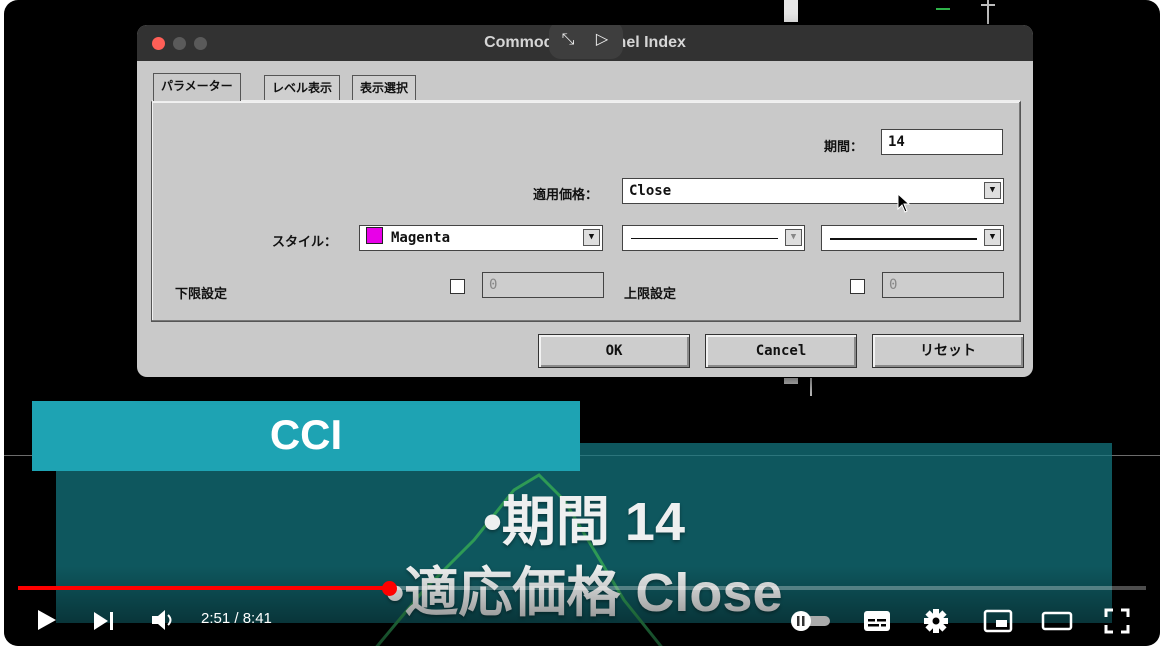  Describe the element at coordinates (1117, 621) in the screenshot. I see `fullscreen-icon` at that location.